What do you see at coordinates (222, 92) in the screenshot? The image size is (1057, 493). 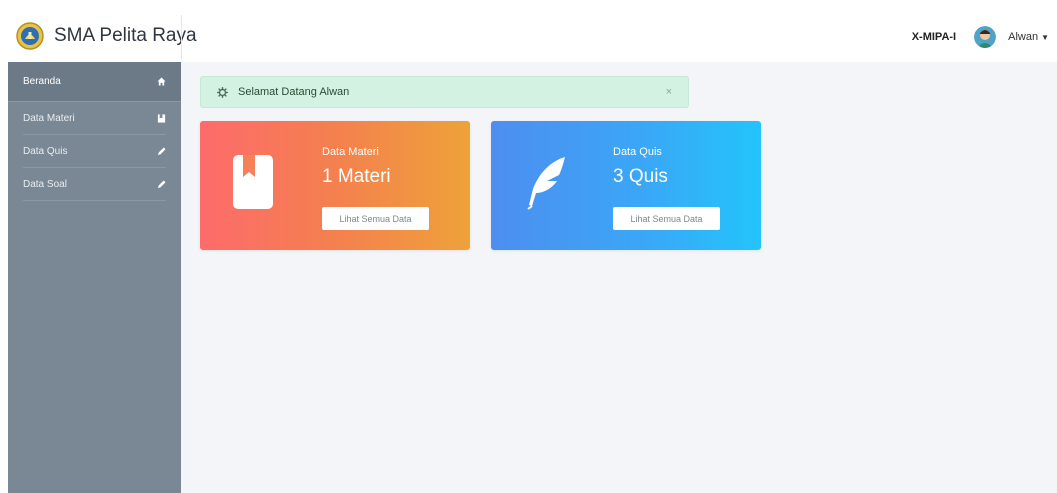 I see `gear-icon` at bounding box center [222, 92].